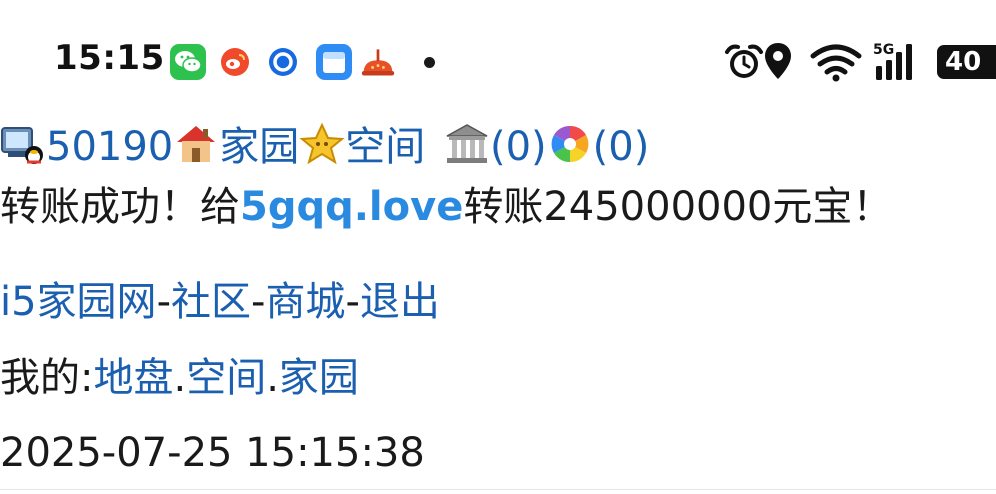 This screenshot has width=996, height=494. What do you see at coordinates (892, 61) in the screenshot?
I see `cellular-signal-icon: 5G` at bounding box center [892, 61].